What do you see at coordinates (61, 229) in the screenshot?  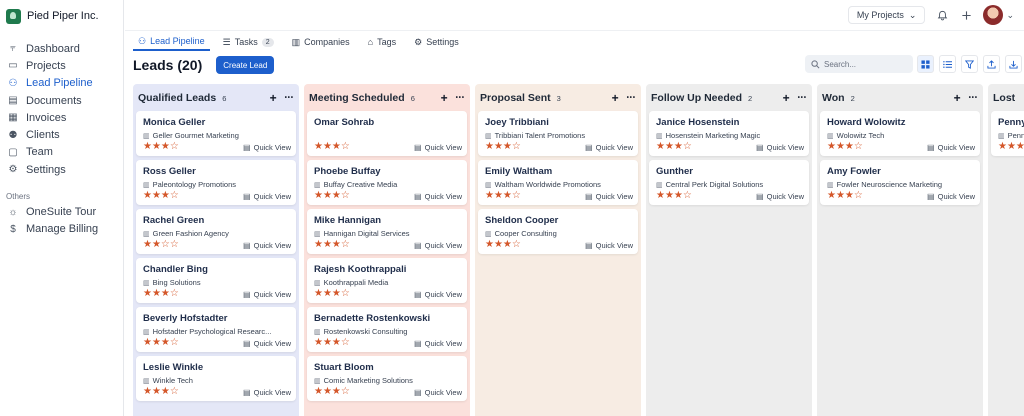 I see `sidebar-item-manage-billing: $ Manage Billing` at bounding box center [61, 229].